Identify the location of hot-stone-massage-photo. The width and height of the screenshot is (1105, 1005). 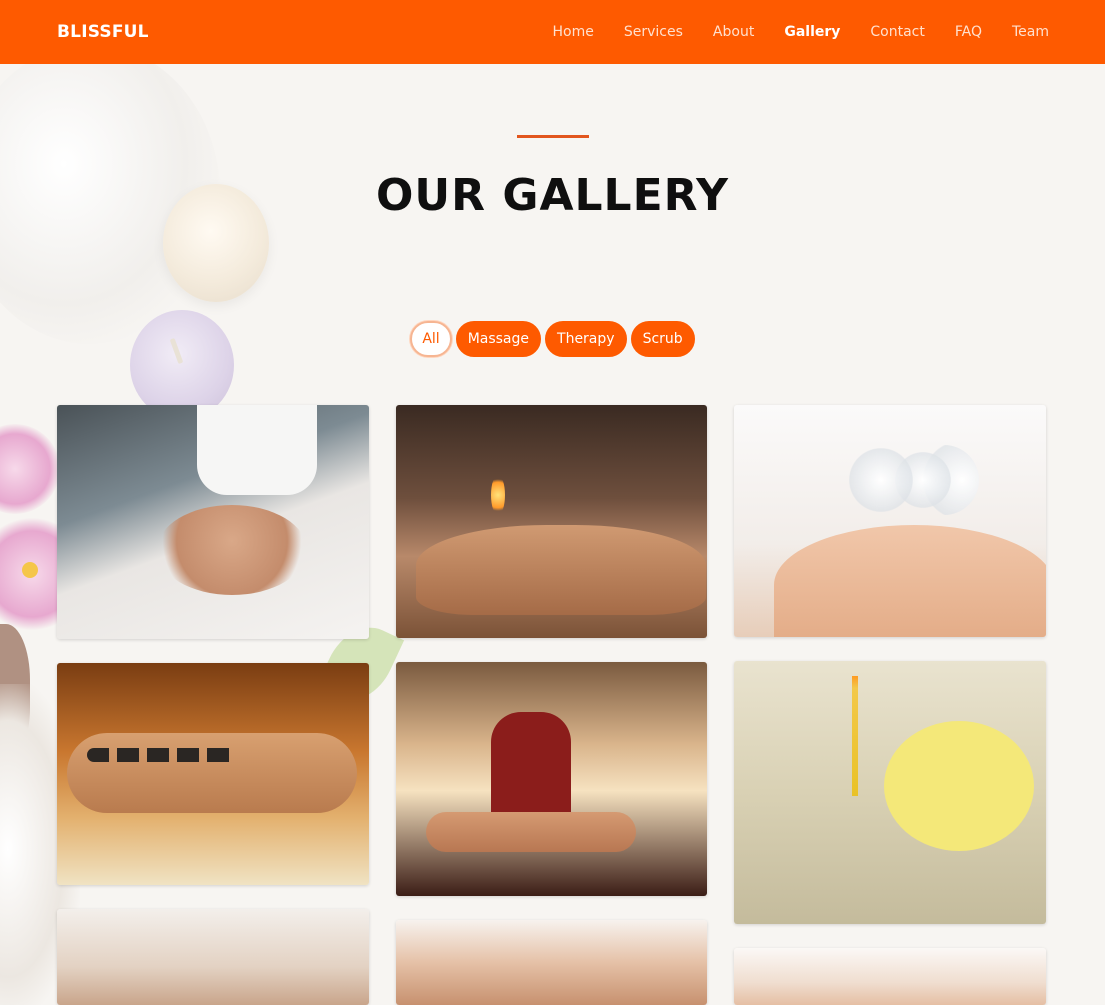
(213, 774).